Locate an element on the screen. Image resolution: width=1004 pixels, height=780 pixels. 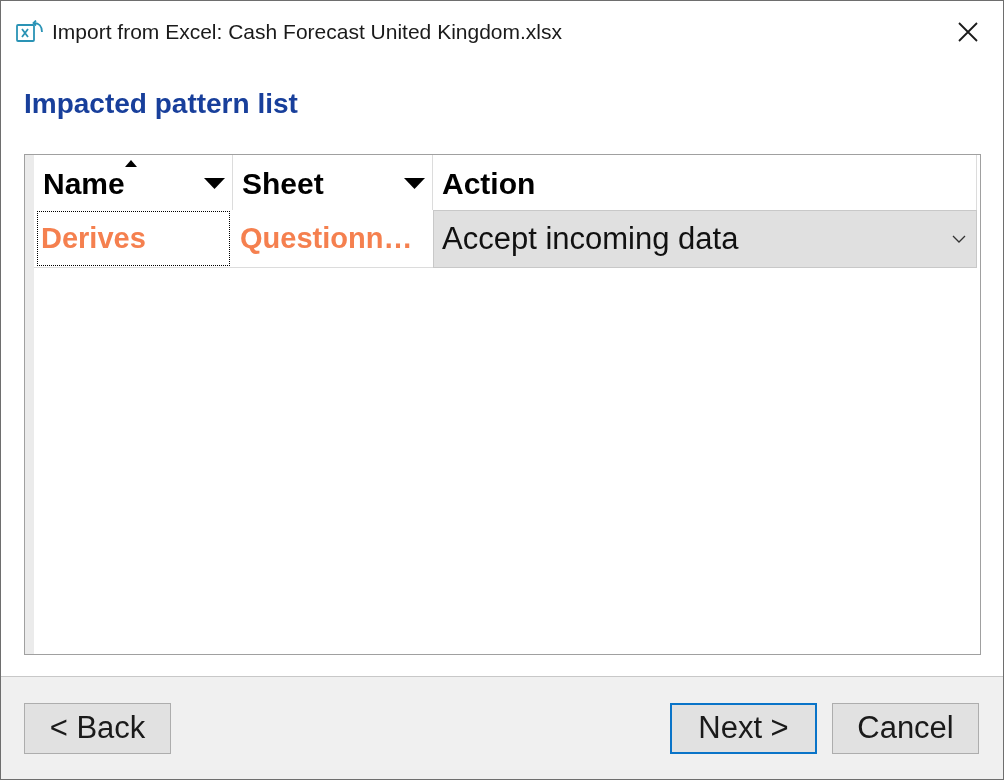
window-title: Import from Excel: Cash Forecast United Kingdom.xlsx is located at coordinates (307, 31).